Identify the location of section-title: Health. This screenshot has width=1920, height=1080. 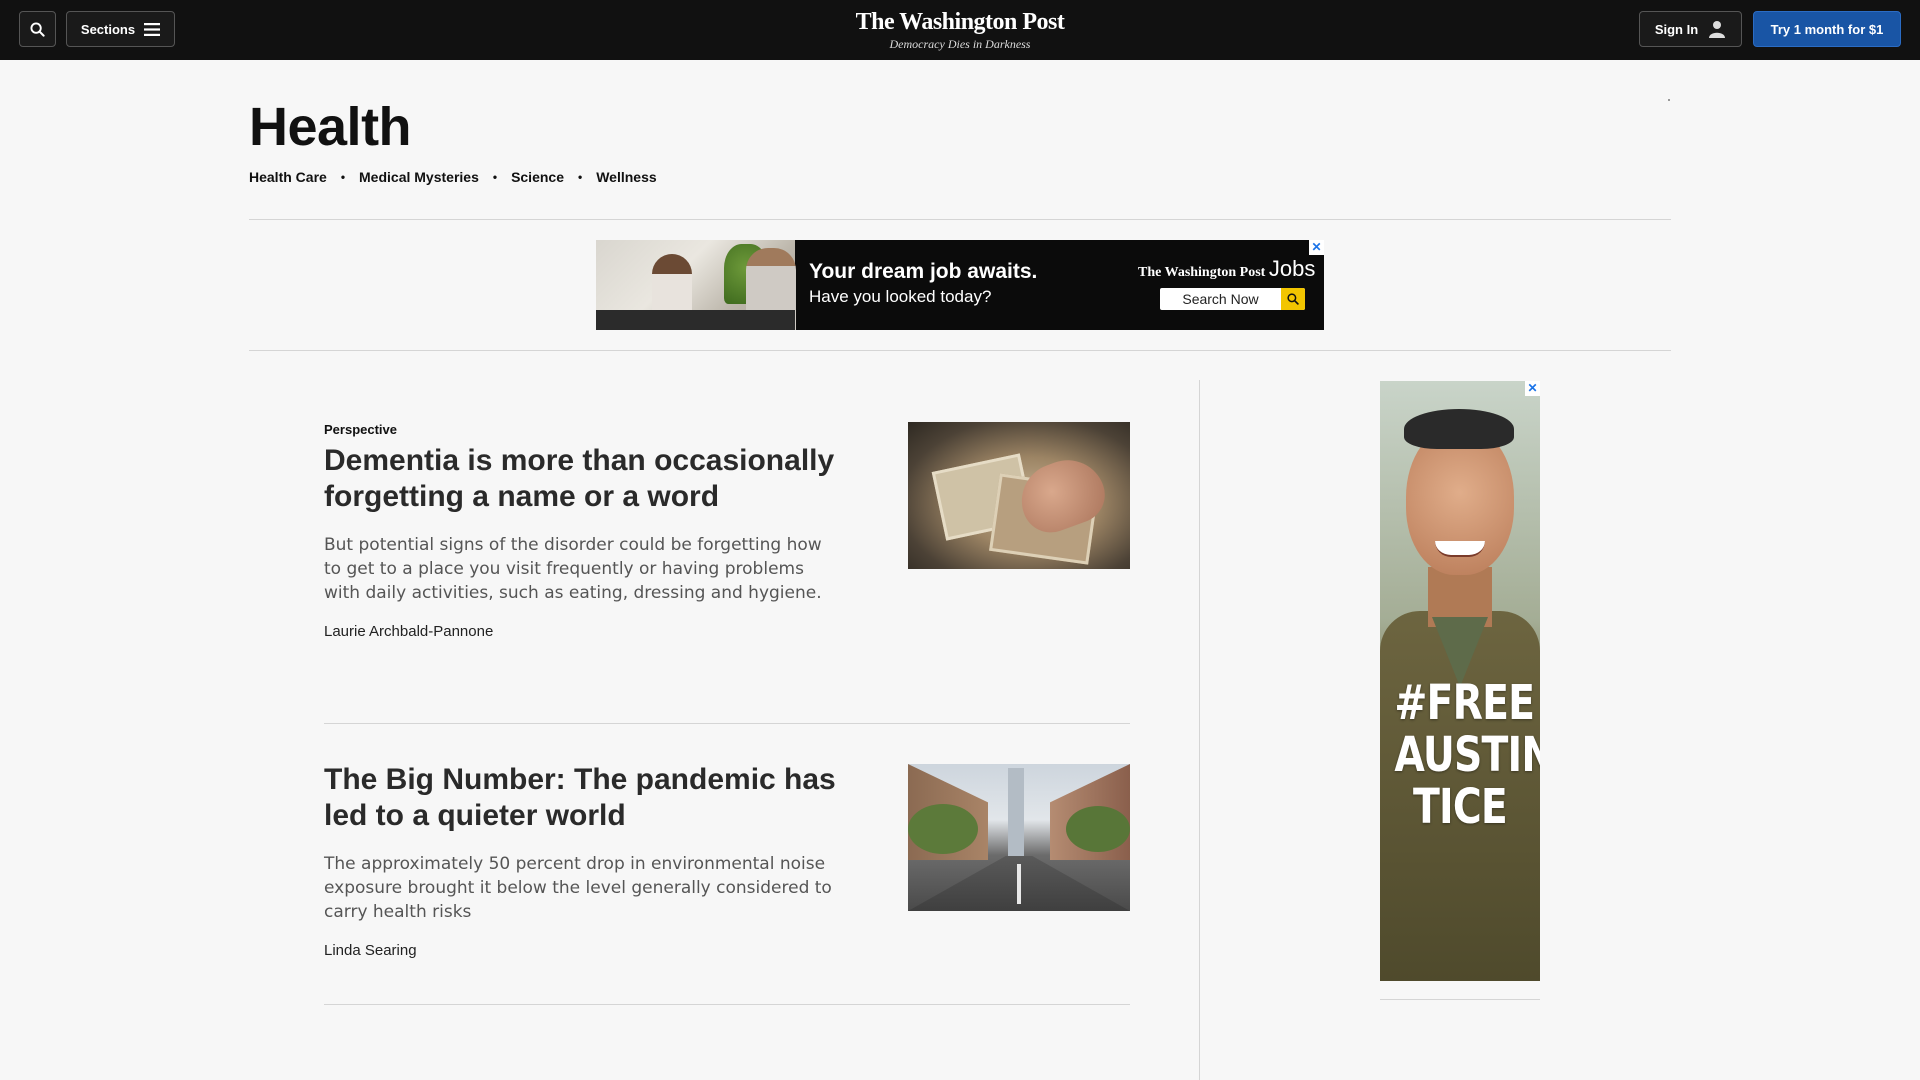
(330, 127).